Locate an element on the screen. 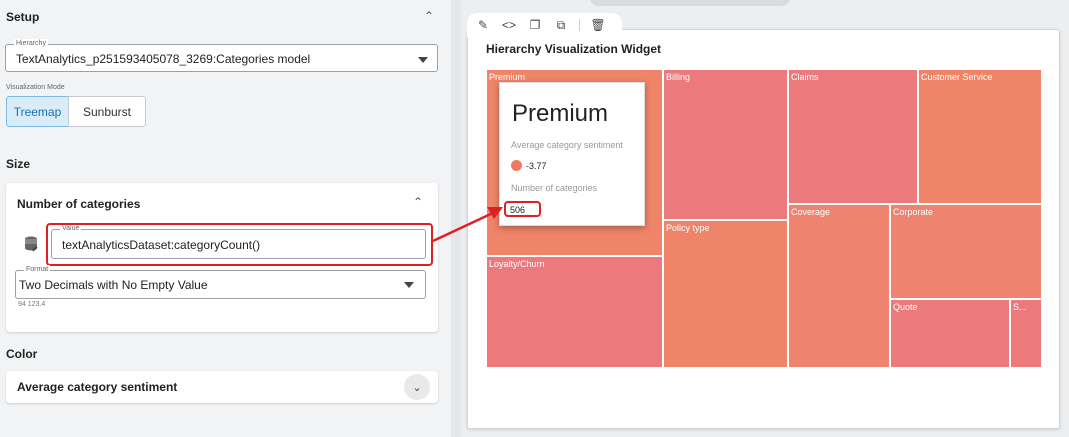  widget-toolbar: ✎ <> ❐ ⧉ 🗑 is located at coordinates (544, 25).